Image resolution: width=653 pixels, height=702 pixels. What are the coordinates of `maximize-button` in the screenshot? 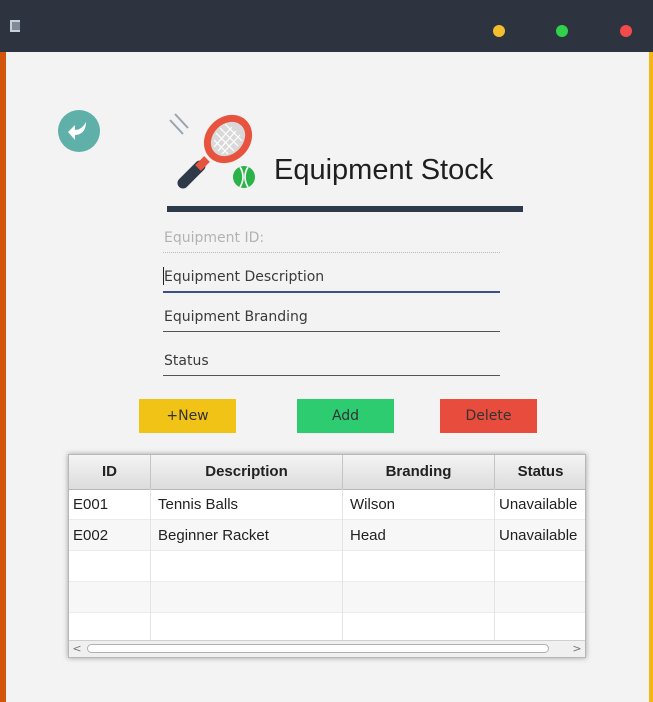 It's located at (562, 31).